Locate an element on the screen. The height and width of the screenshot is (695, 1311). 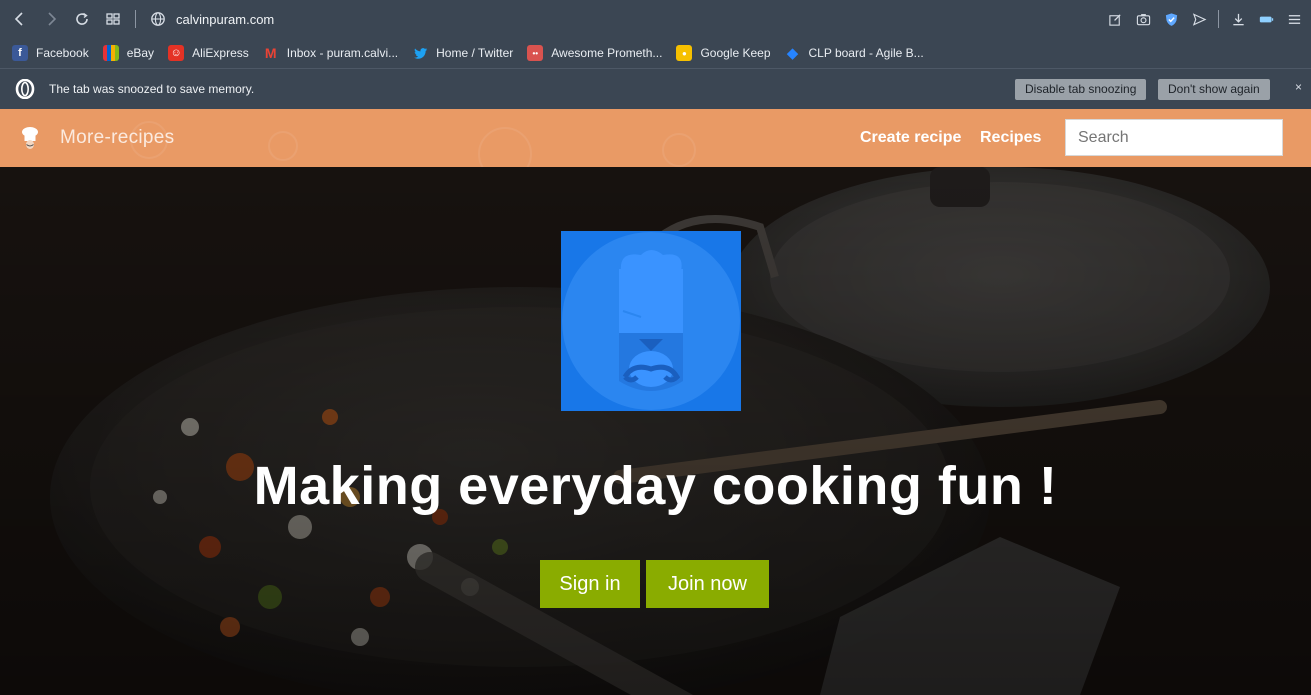
disable-snoozing-button: Disable tab snoozing is located at coordinates (1081, 89).